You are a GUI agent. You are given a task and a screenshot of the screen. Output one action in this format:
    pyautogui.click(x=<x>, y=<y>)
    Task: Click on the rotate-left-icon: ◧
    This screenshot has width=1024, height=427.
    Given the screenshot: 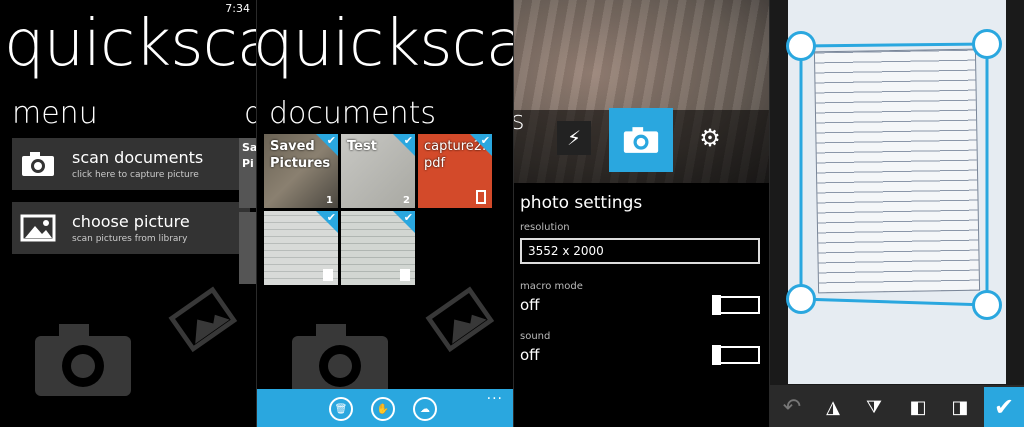 What is the action you would take?
    pyautogui.click(x=918, y=407)
    